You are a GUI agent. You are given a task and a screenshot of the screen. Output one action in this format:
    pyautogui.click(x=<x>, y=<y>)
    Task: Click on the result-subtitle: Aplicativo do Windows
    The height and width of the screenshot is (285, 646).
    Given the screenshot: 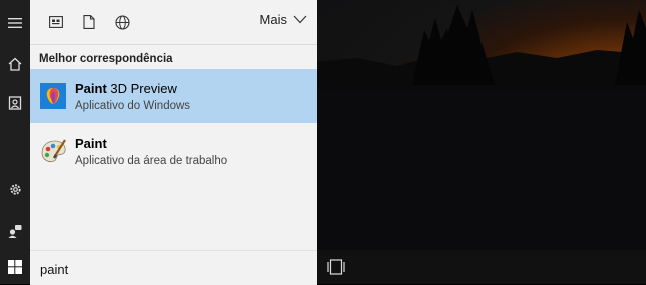 What is the action you would take?
    pyautogui.click(x=133, y=106)
    